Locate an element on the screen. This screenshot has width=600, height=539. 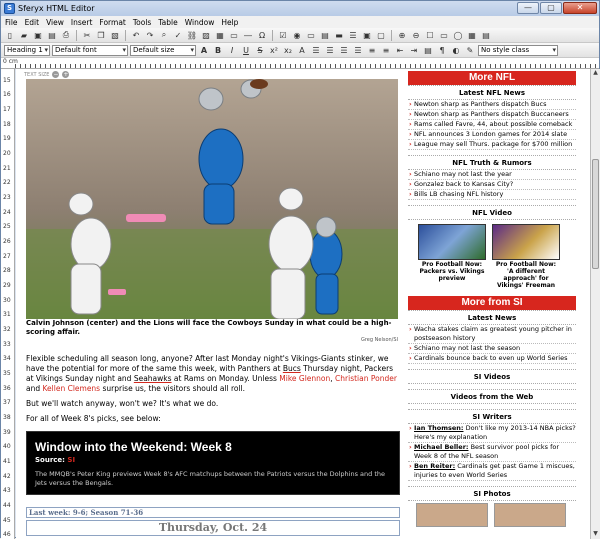
undo-icon: ↶ is located at coordinates (136, 35).